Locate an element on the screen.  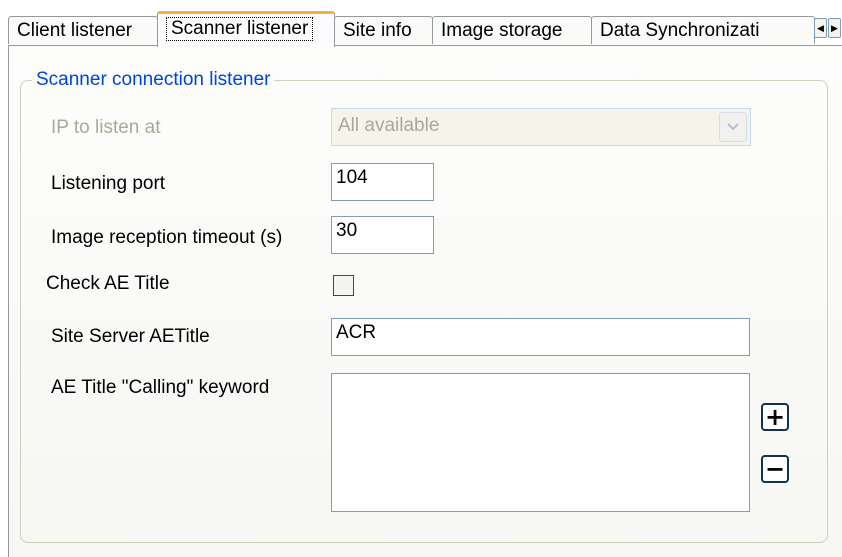
remove-keyword-button: − is located at coordinates (775, 469).